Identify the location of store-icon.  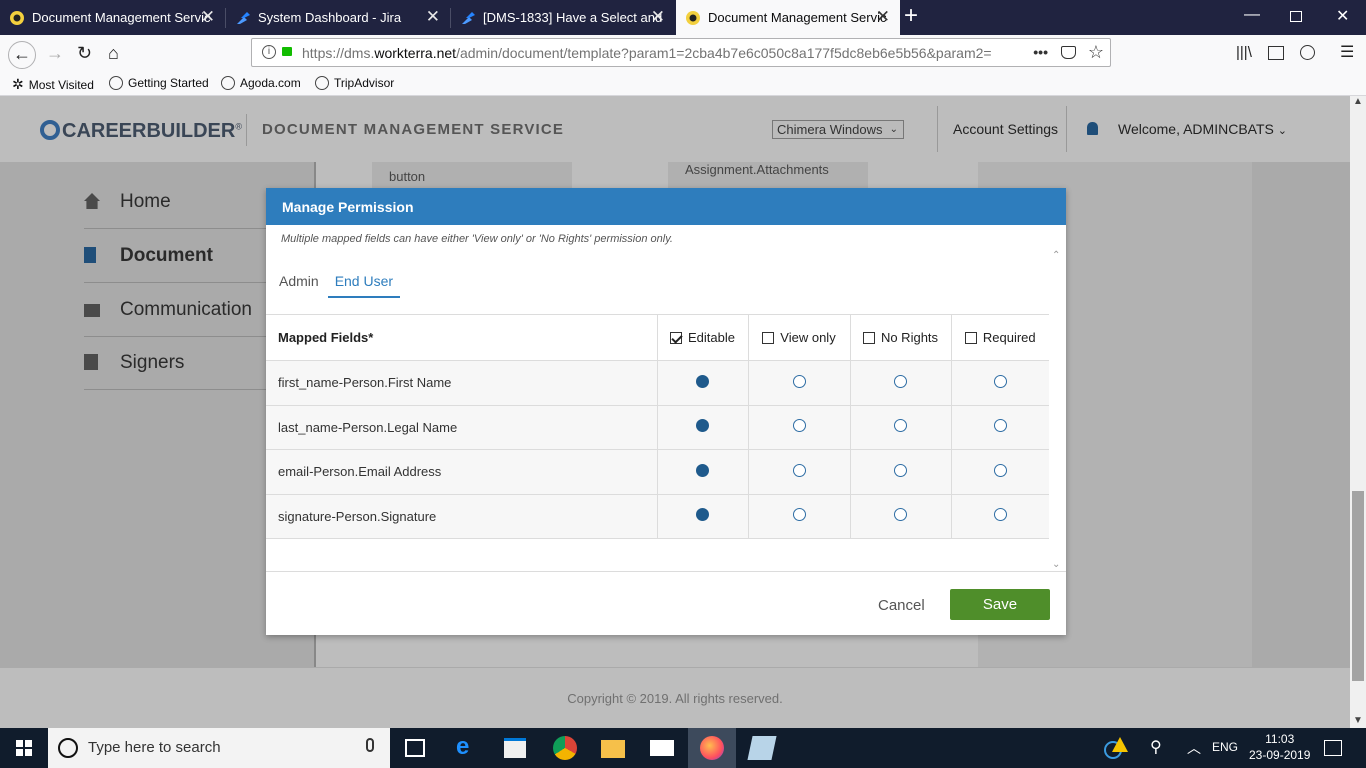
(515, 748).